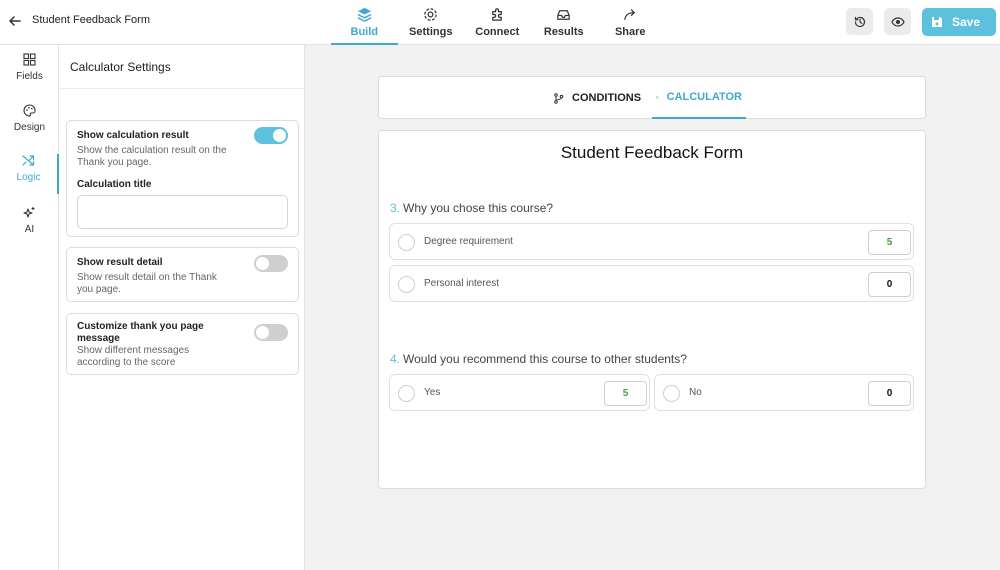 This screenshot has height=570, width=1000. Describe the element at coordinates (29, 110) in the screenshot. I see `palette-icon` at that location.